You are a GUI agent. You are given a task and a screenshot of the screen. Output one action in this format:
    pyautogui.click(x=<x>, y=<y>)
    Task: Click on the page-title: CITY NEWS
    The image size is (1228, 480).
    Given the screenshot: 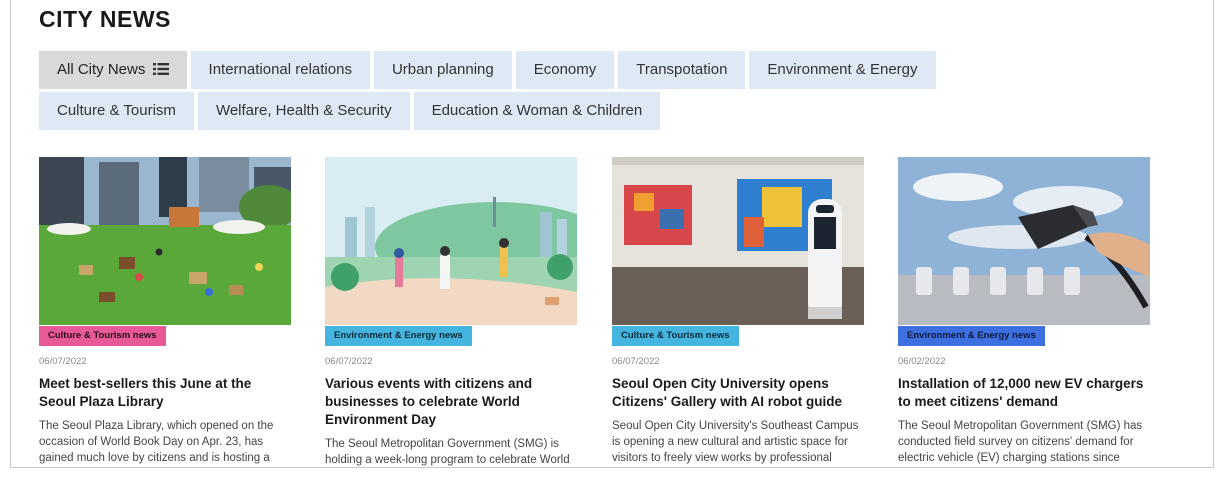 What is the action you would take?
    pyautogui.click(x=105, y=19)
    